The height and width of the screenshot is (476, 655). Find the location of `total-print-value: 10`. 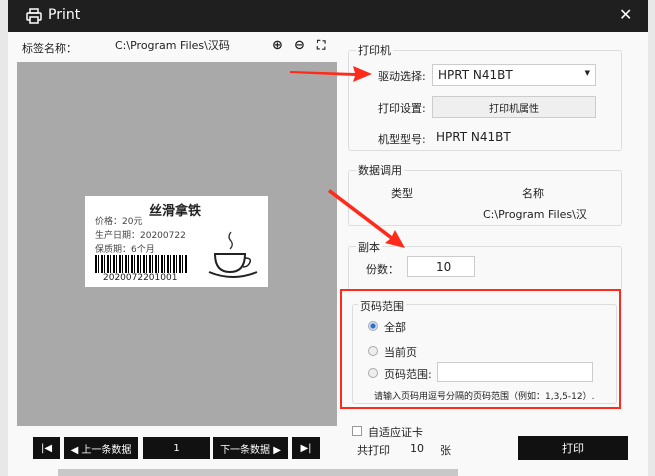

total-print-value: 10 is located at coordinates (417, 448).